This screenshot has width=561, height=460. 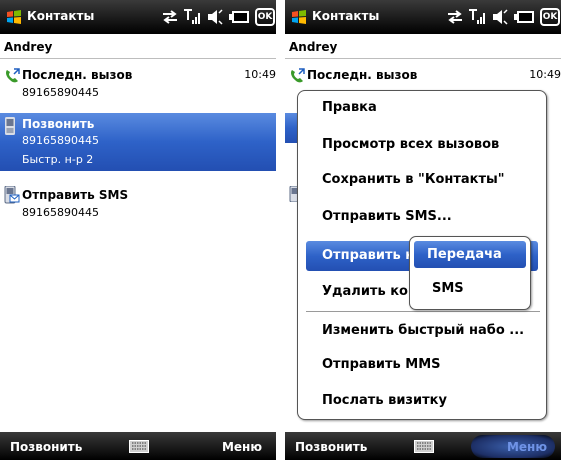 I want to click on list-item-label: Отправить SMS, so click(x=75, y=195).